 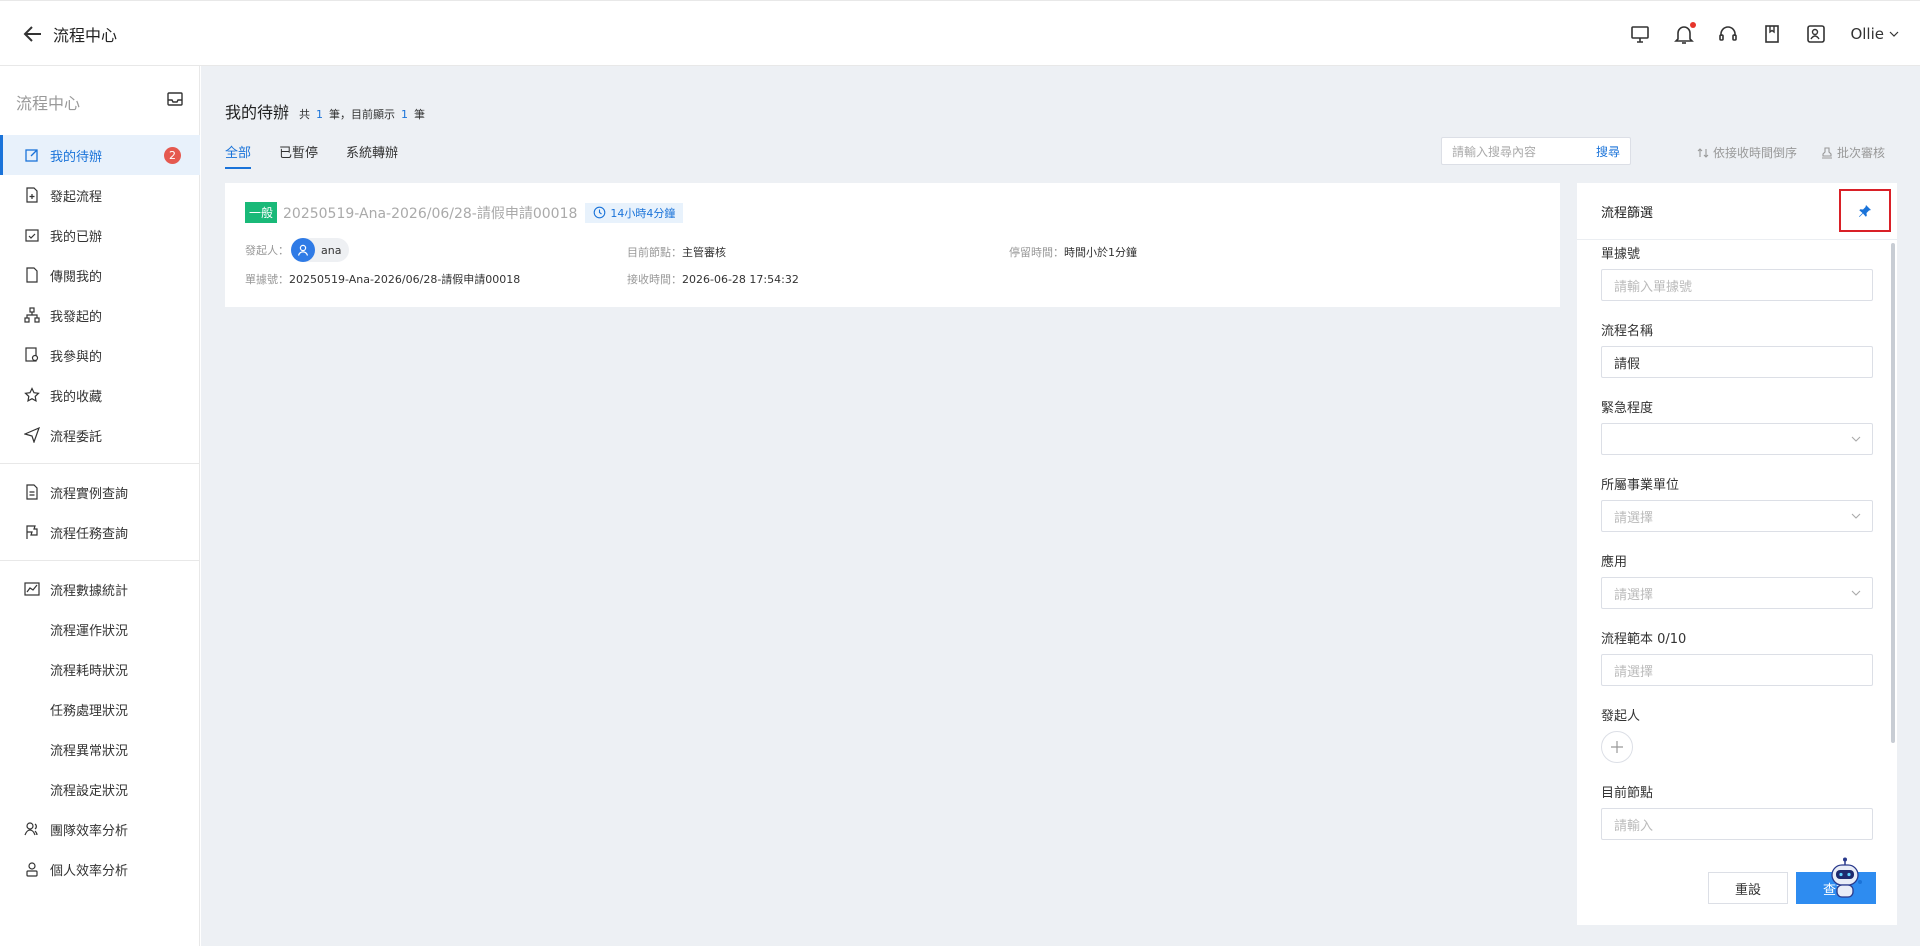 I want to click on card-title: 20250519-Ana-2026/06/28-請假申請00018, so click(x=430, y=213).